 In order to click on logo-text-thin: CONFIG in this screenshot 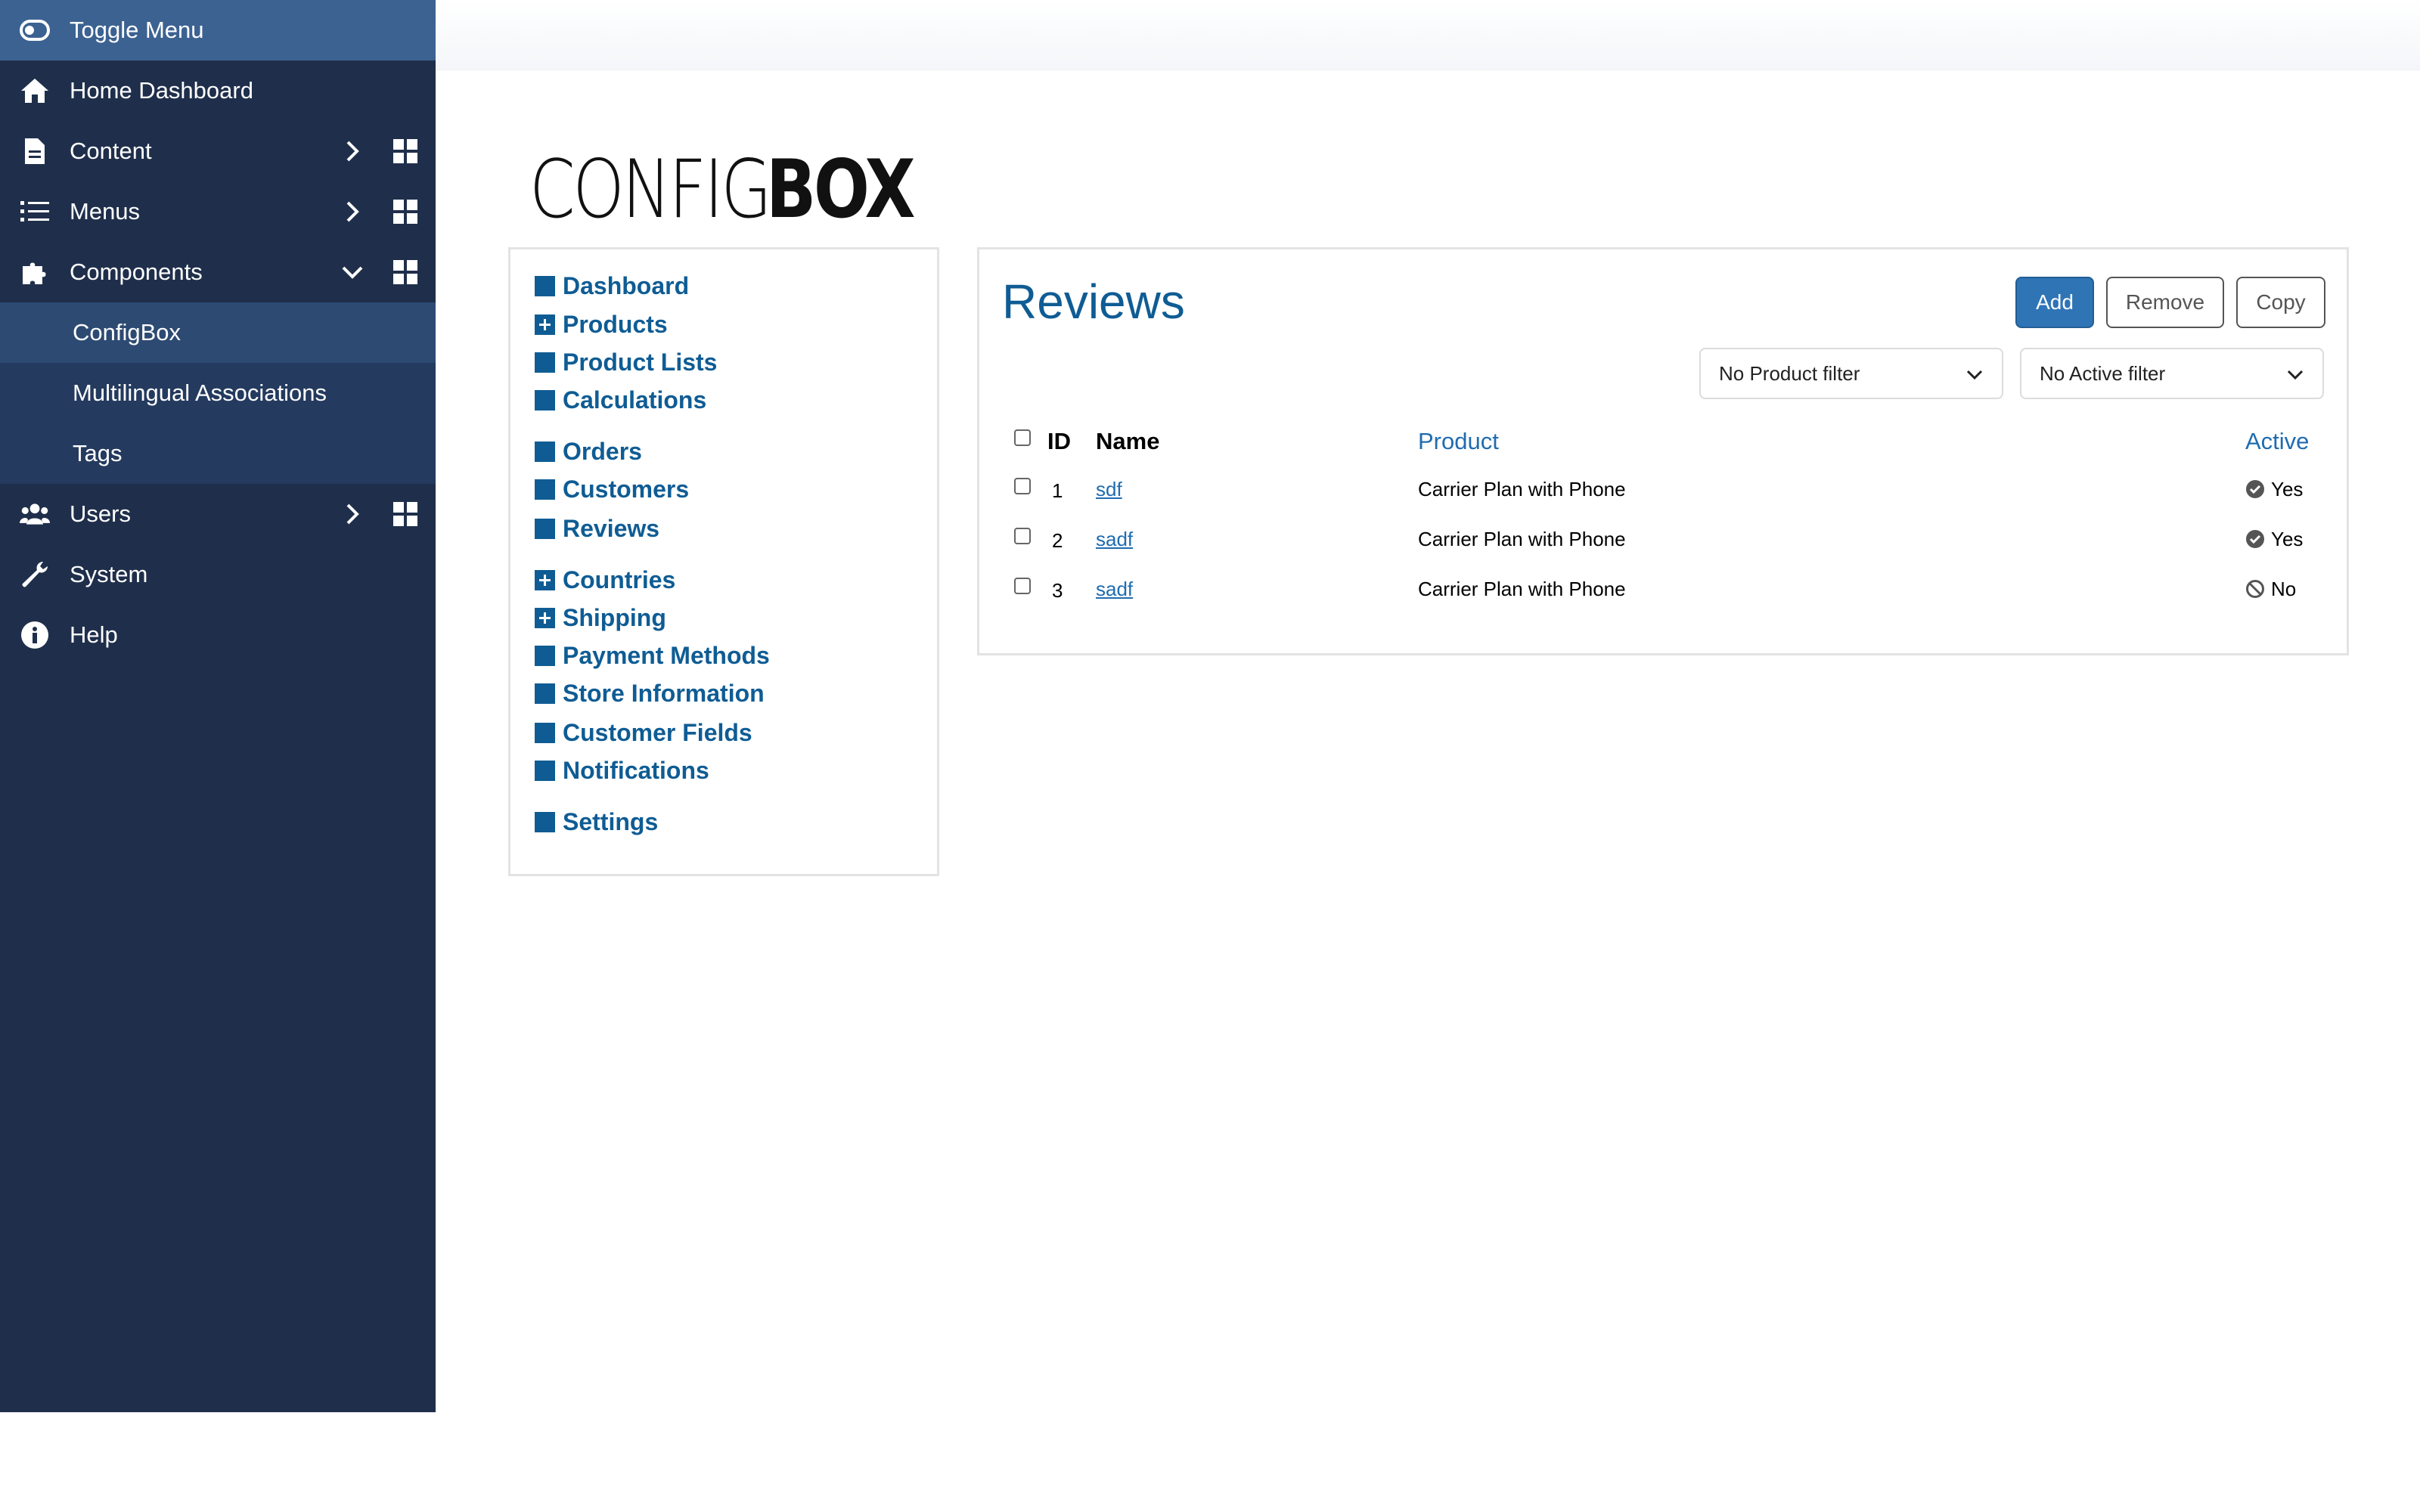, I will do `click(650, 189)`.